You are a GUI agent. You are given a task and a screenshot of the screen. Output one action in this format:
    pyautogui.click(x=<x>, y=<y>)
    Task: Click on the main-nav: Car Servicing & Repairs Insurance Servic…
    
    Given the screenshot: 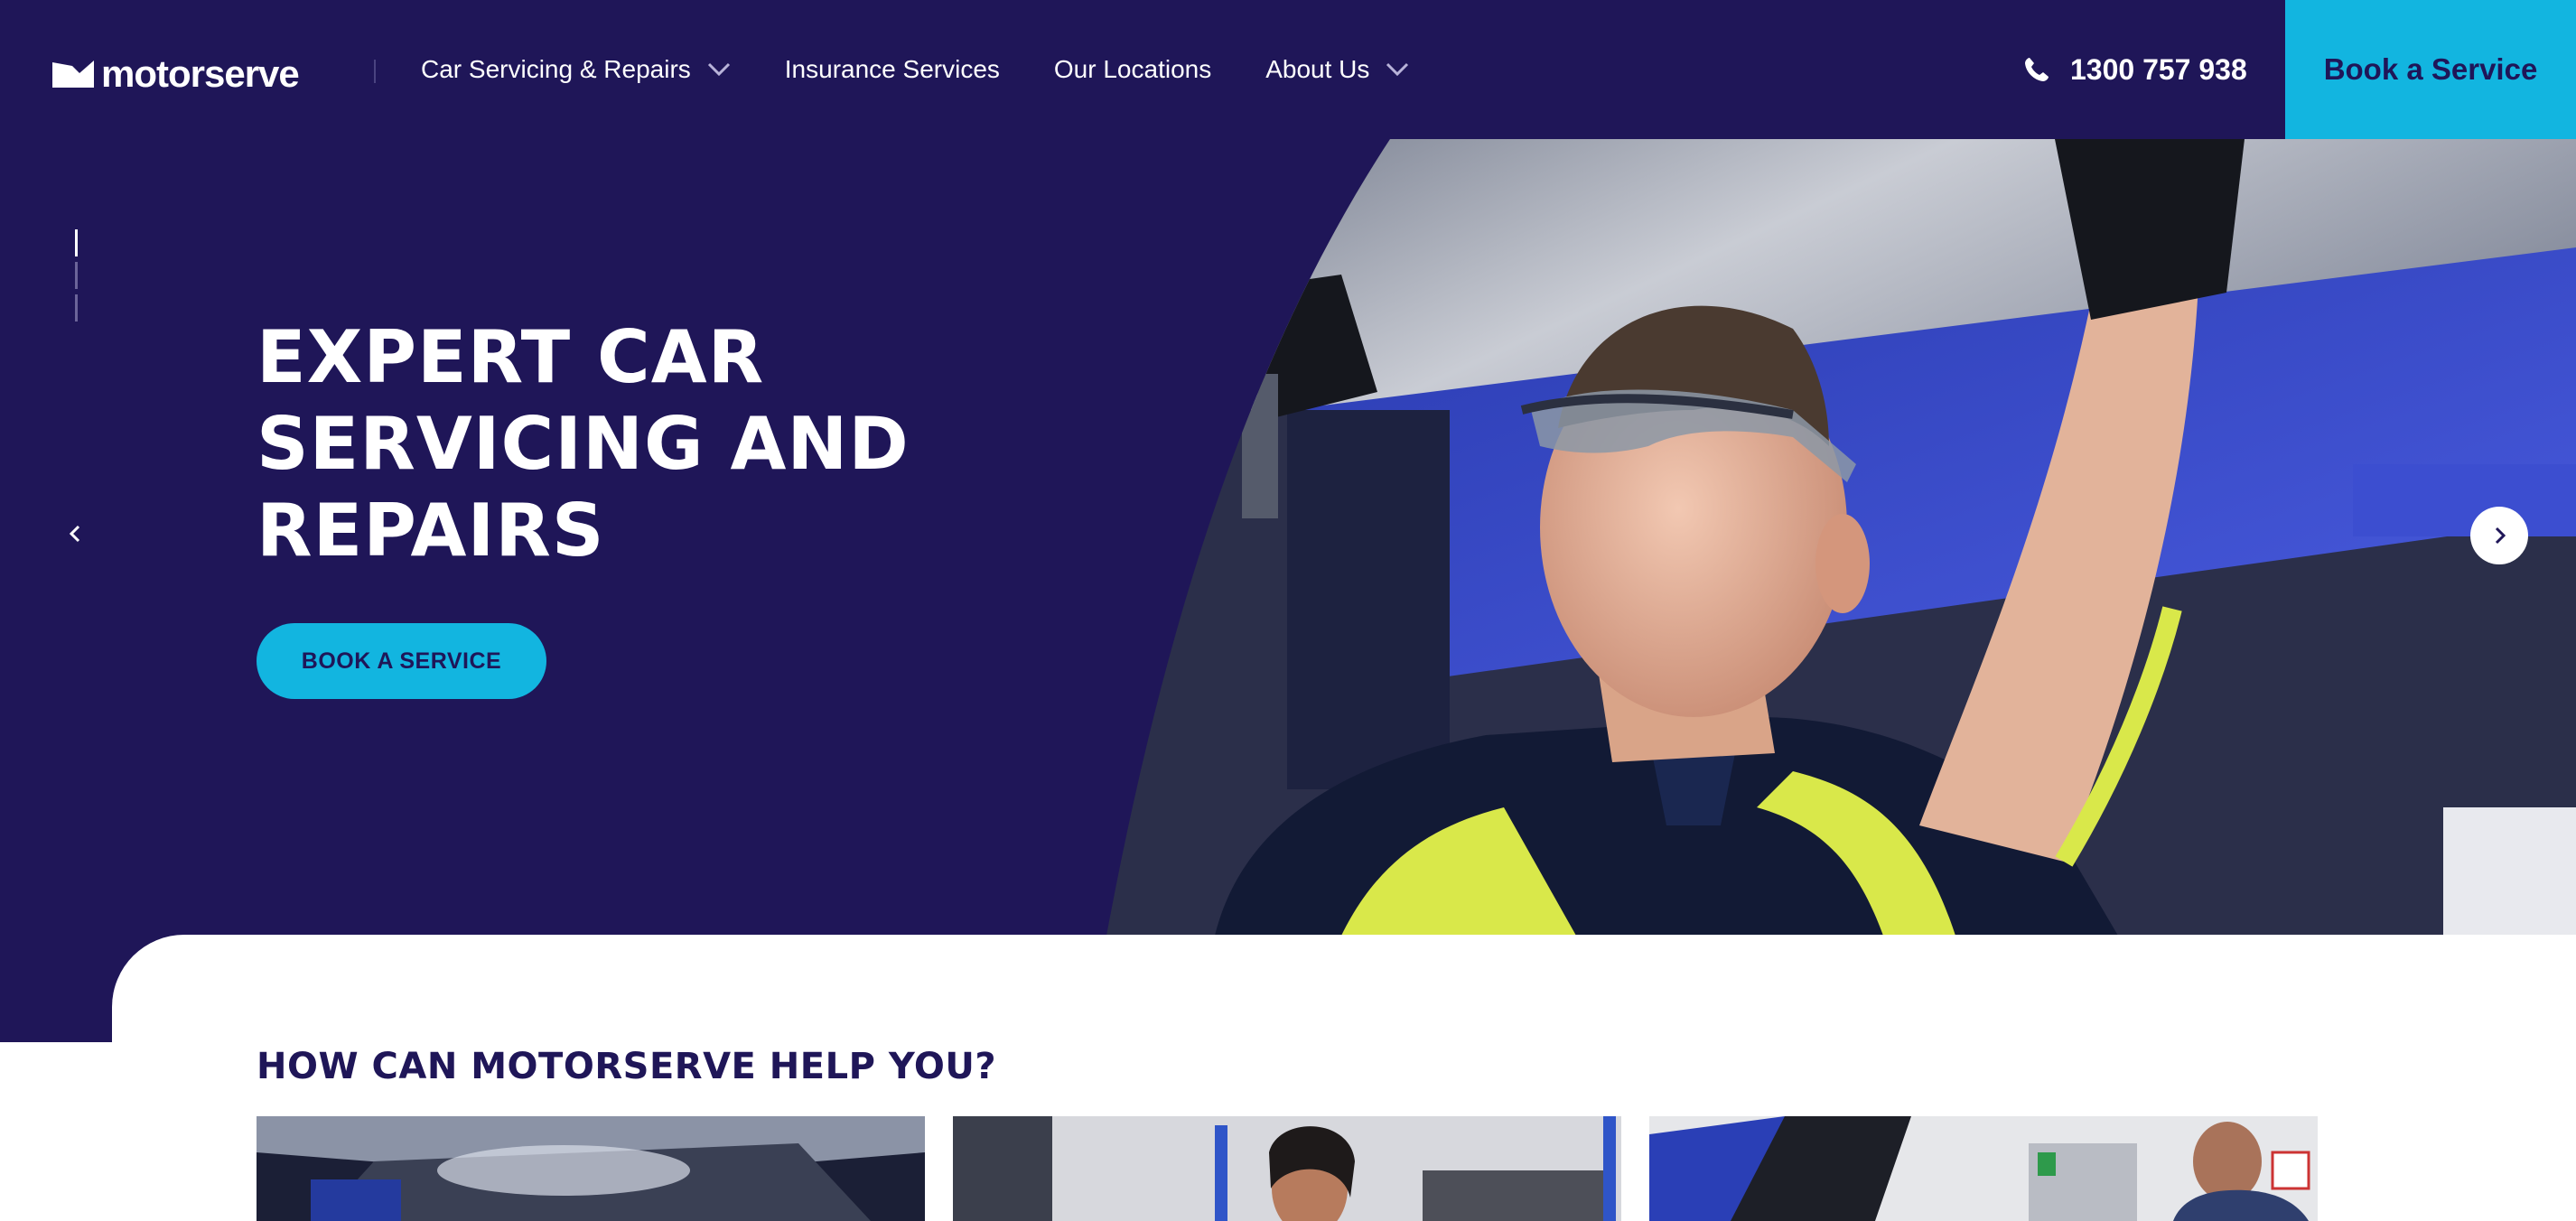 What is the action you would take?
    pyautogui.click(x=942, y=69)
    